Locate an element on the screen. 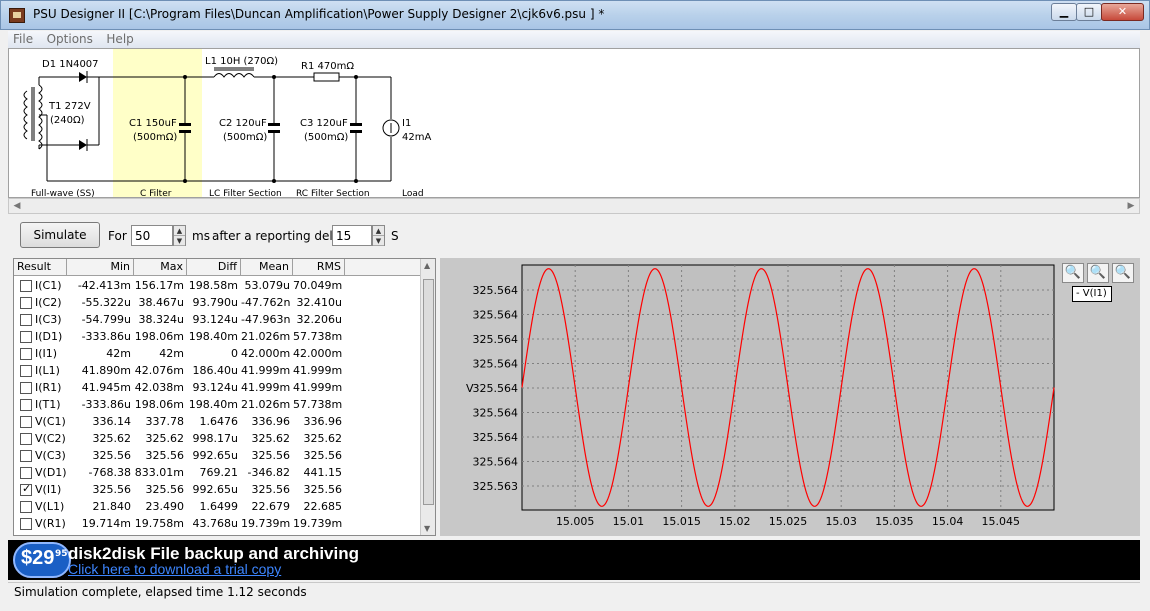 Image resolution: width=1150 pixels, height=611 pixels. result-name-cell: I(R1) is located at coordinates (44, 387).